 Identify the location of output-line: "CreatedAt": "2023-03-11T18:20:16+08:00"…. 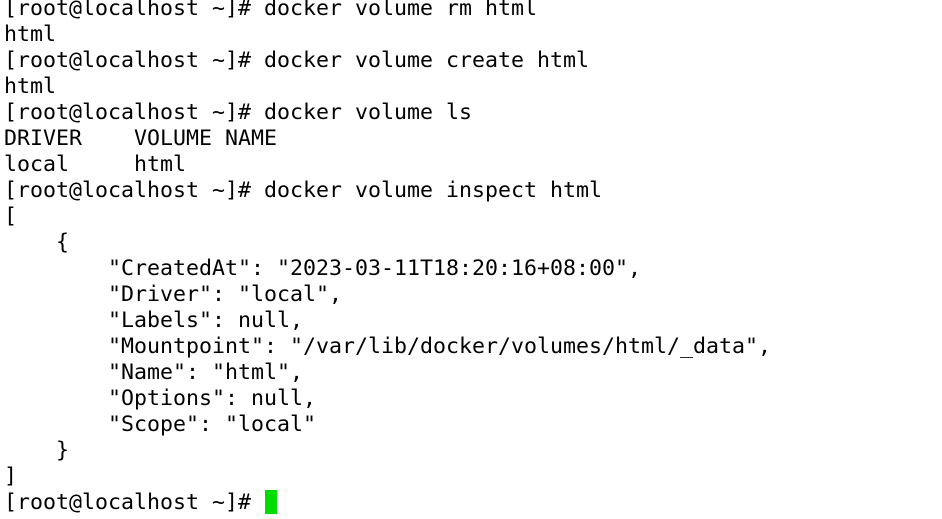
(323, 268).